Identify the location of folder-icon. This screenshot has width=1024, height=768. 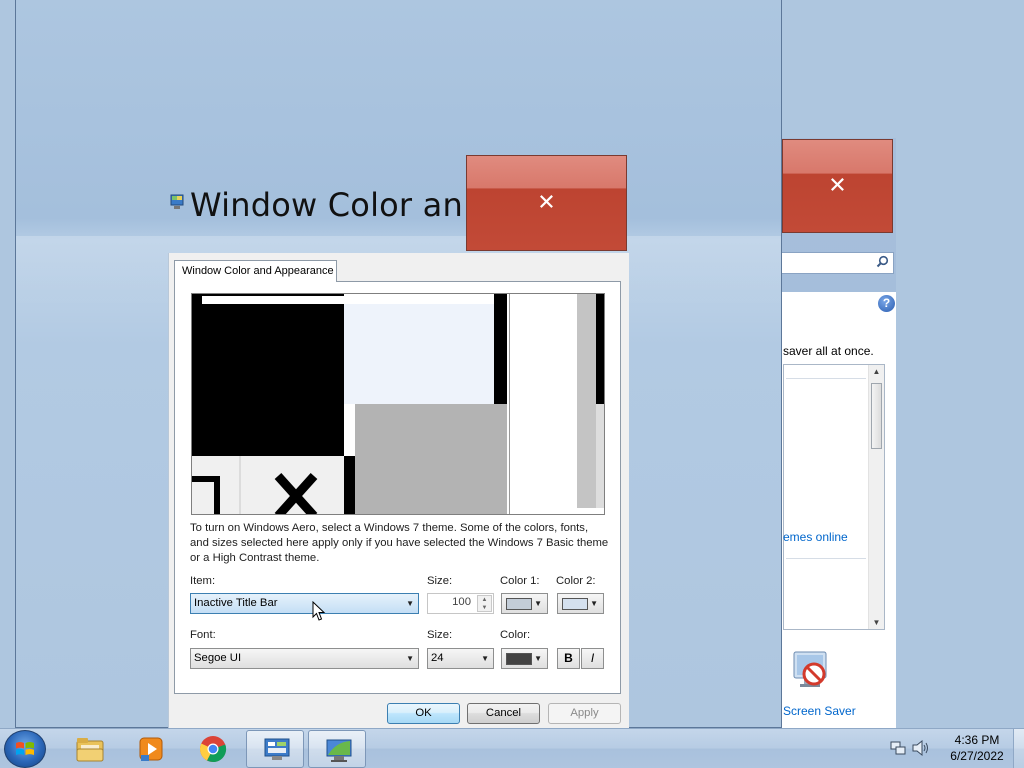
(90, 750).